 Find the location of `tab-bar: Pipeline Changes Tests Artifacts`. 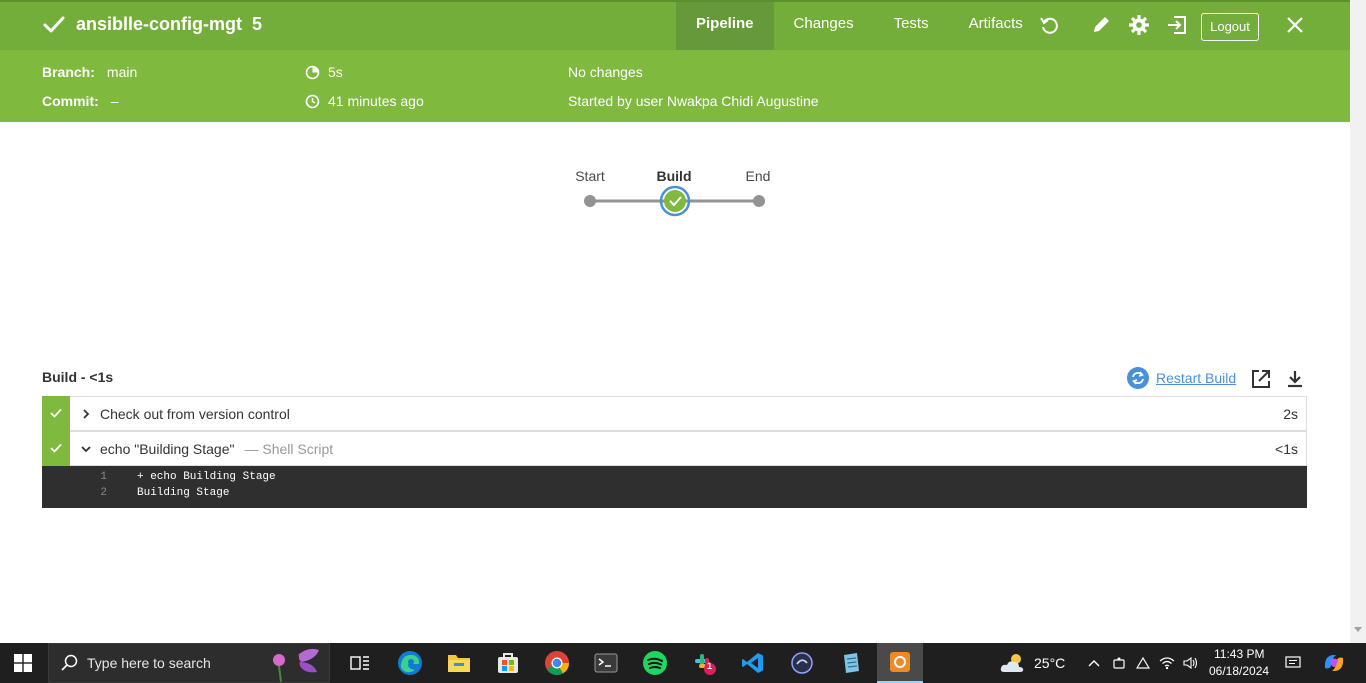

tab-bar: Pipeline Changes Tests Artifacts is located at coordinates (859, 26).